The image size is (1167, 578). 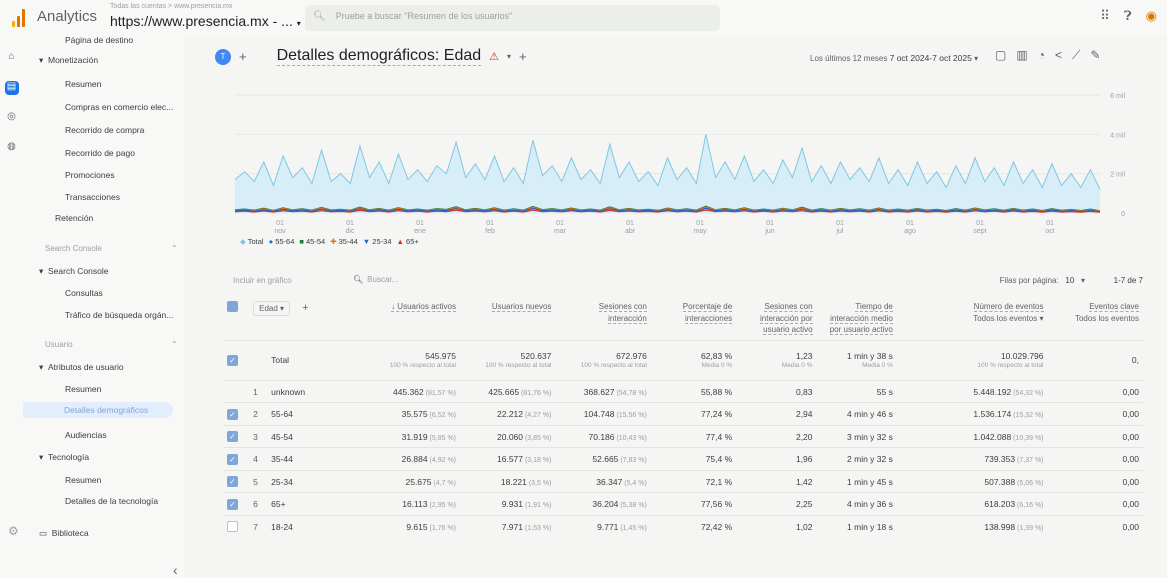 I want to click on metric-header: Sesiones con interacción, so click(x=602, y=318).